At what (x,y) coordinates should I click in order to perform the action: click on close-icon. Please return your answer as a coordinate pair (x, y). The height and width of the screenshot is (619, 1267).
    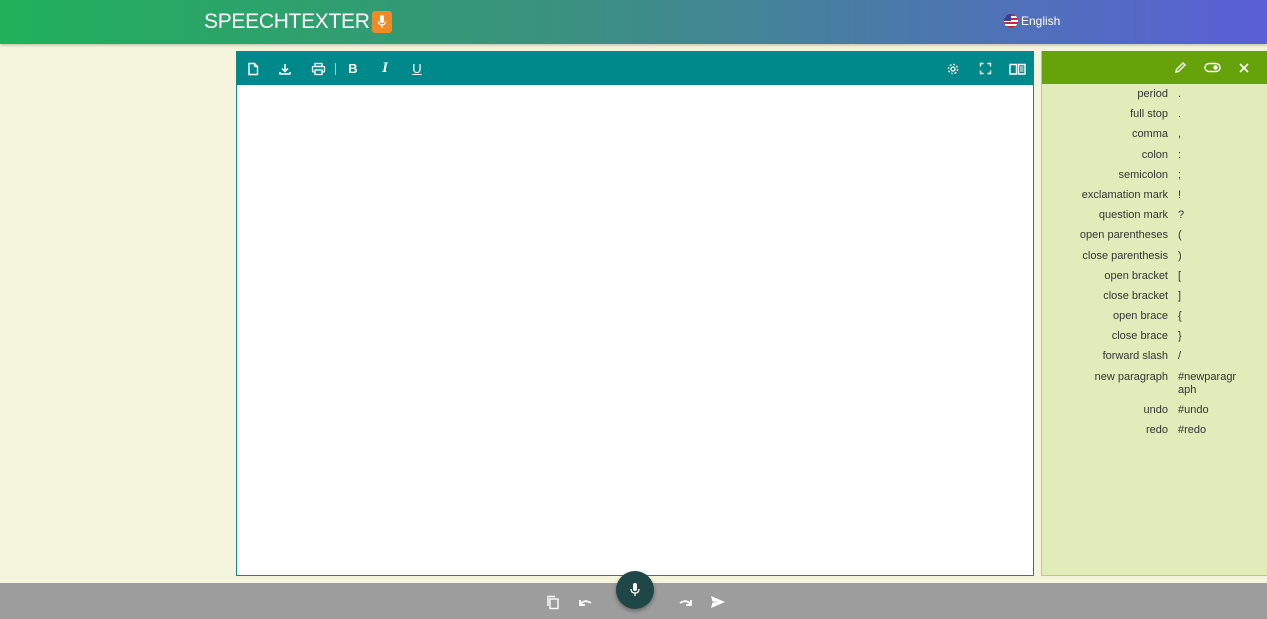
    Looking at the image, I should click on (1244, 67).